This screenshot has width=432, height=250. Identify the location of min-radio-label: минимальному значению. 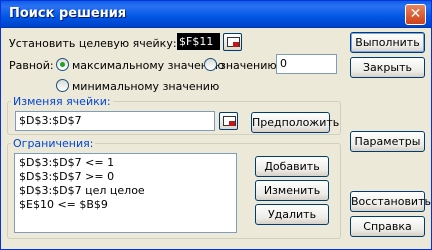
(146, 86).